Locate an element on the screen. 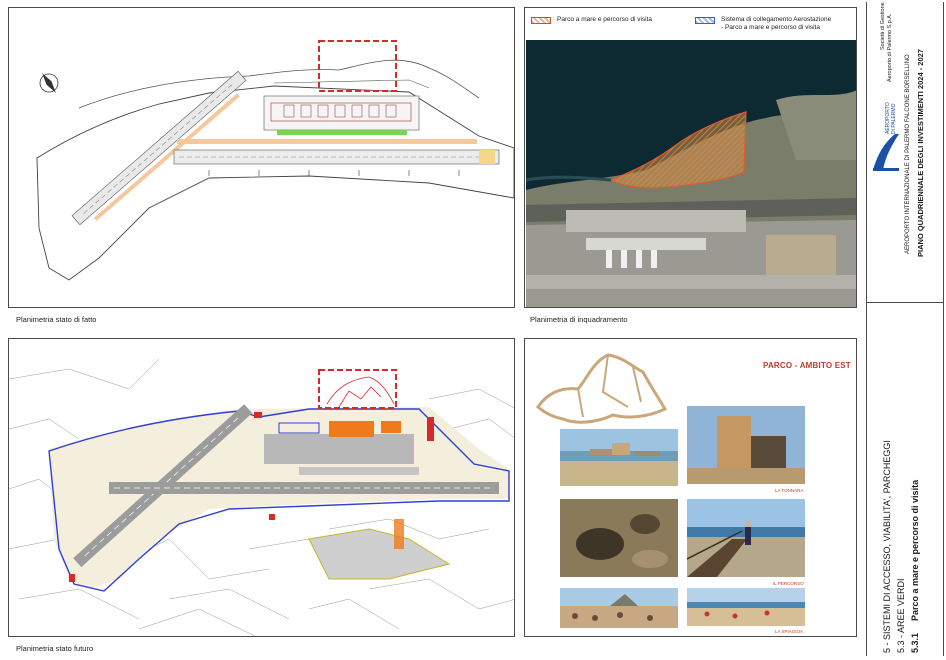 Image resolution: width=946 pixels, height=660 pixels. photo-rocks is located at coordinates (619, 538).